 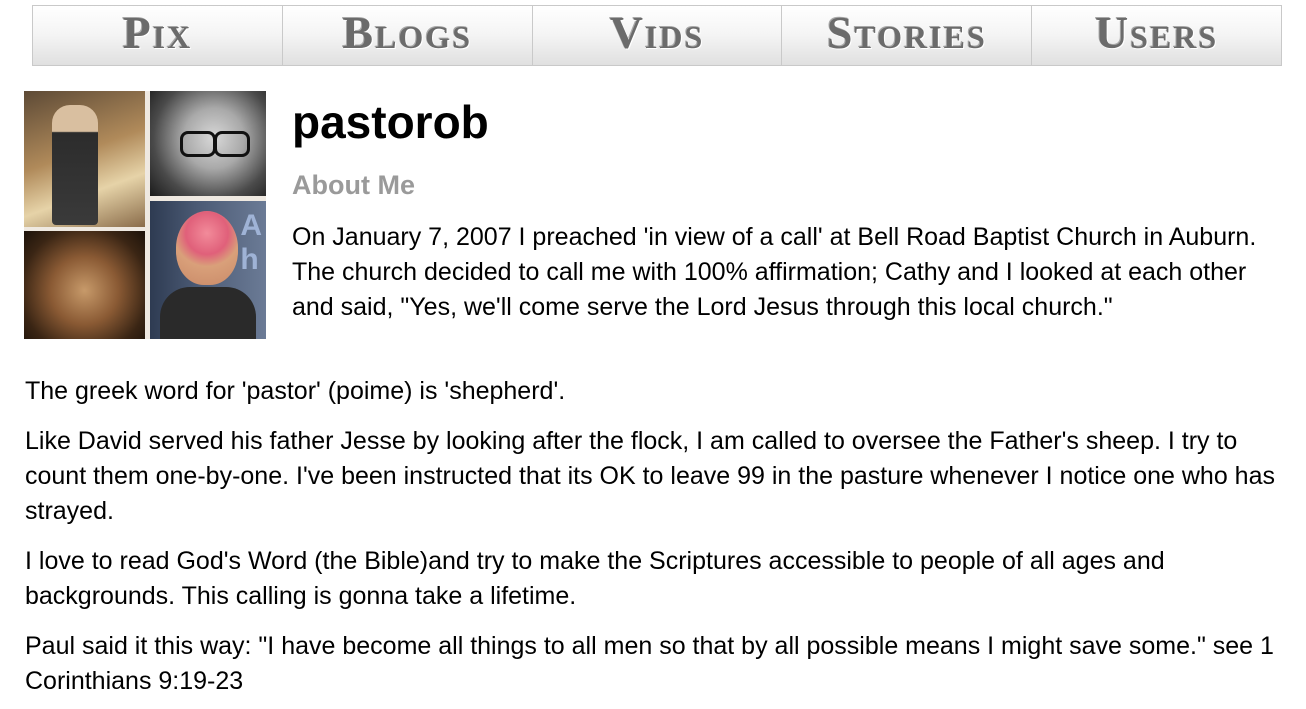 I want to click on photo-speaker-head, so click(x=207, y=248).